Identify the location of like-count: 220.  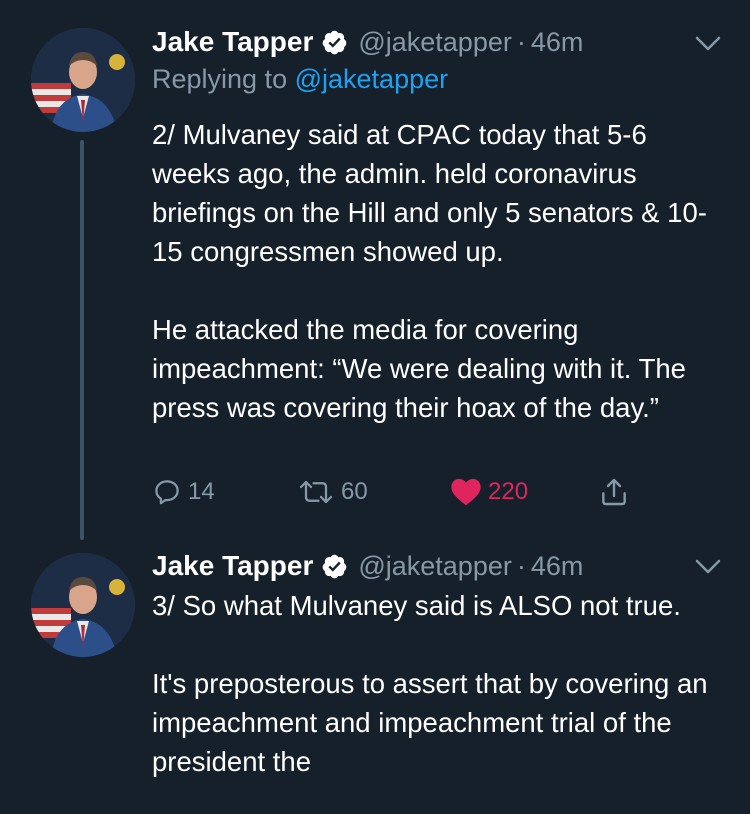
(508, 491).